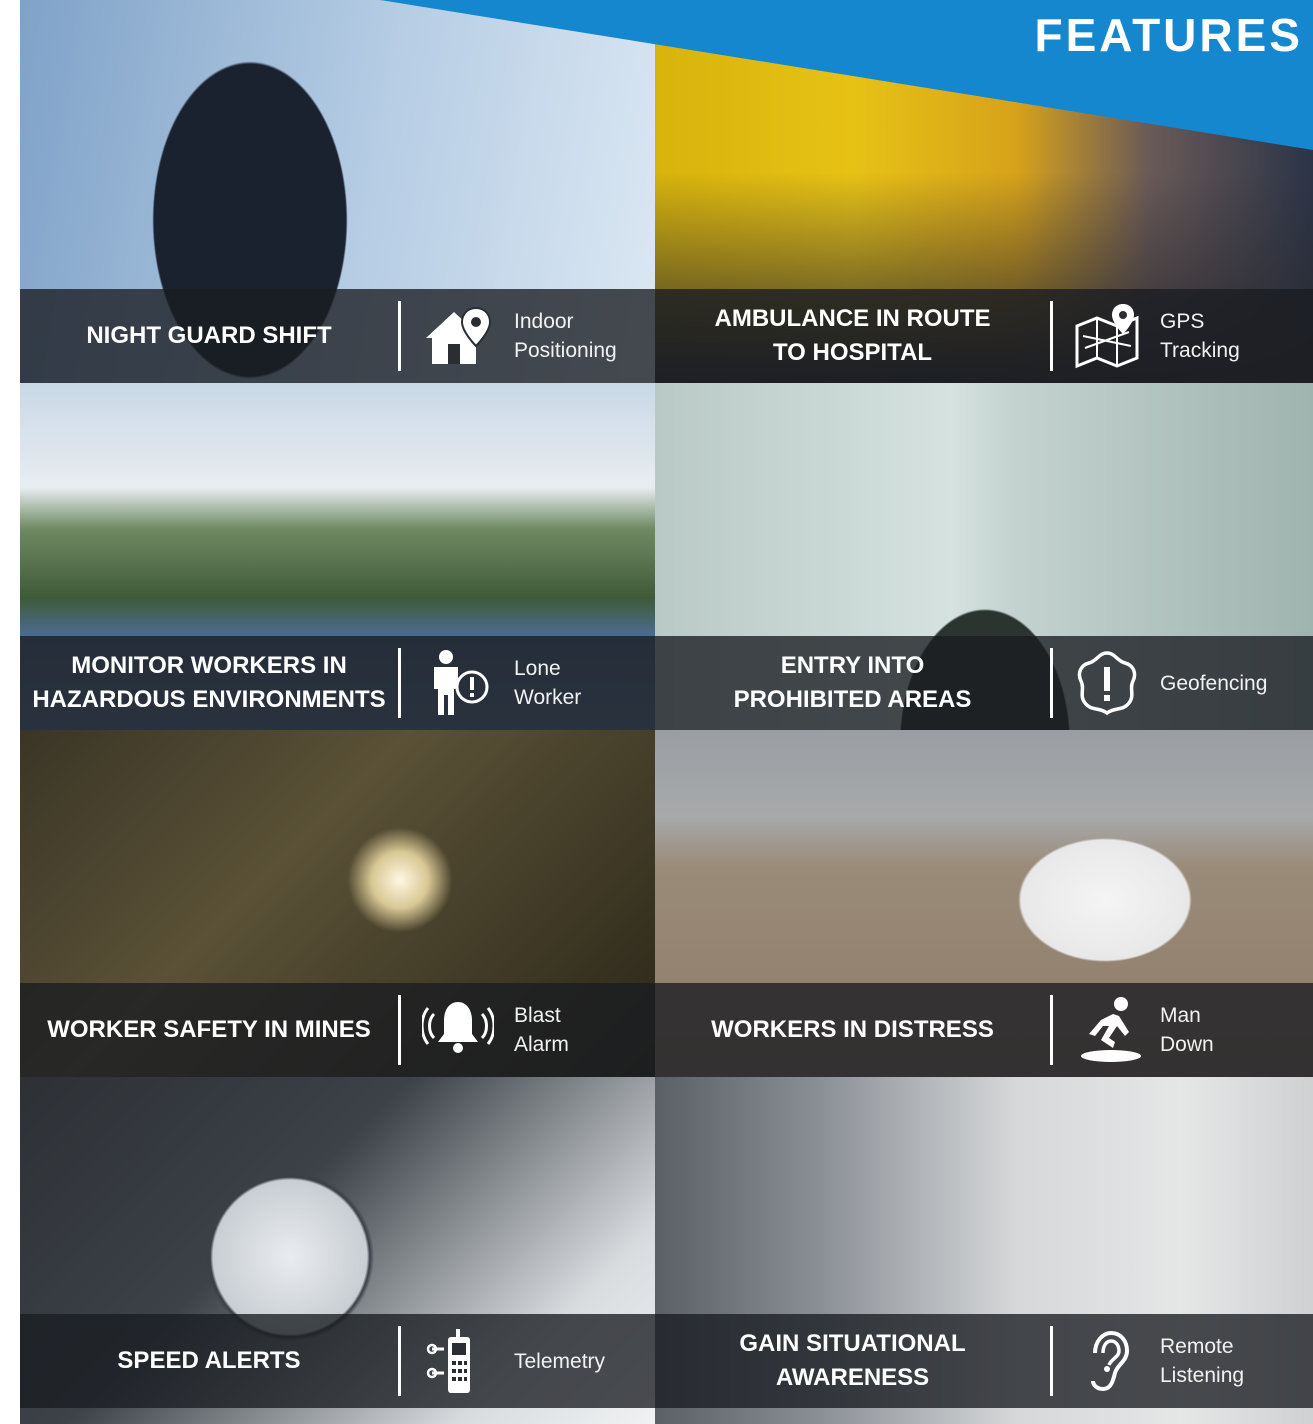 The width and height of the screenshot is (1313, 1424). Describe the element at coordinates (1107, 1030) in the screenshot. I see `man-down-icon` at that location.